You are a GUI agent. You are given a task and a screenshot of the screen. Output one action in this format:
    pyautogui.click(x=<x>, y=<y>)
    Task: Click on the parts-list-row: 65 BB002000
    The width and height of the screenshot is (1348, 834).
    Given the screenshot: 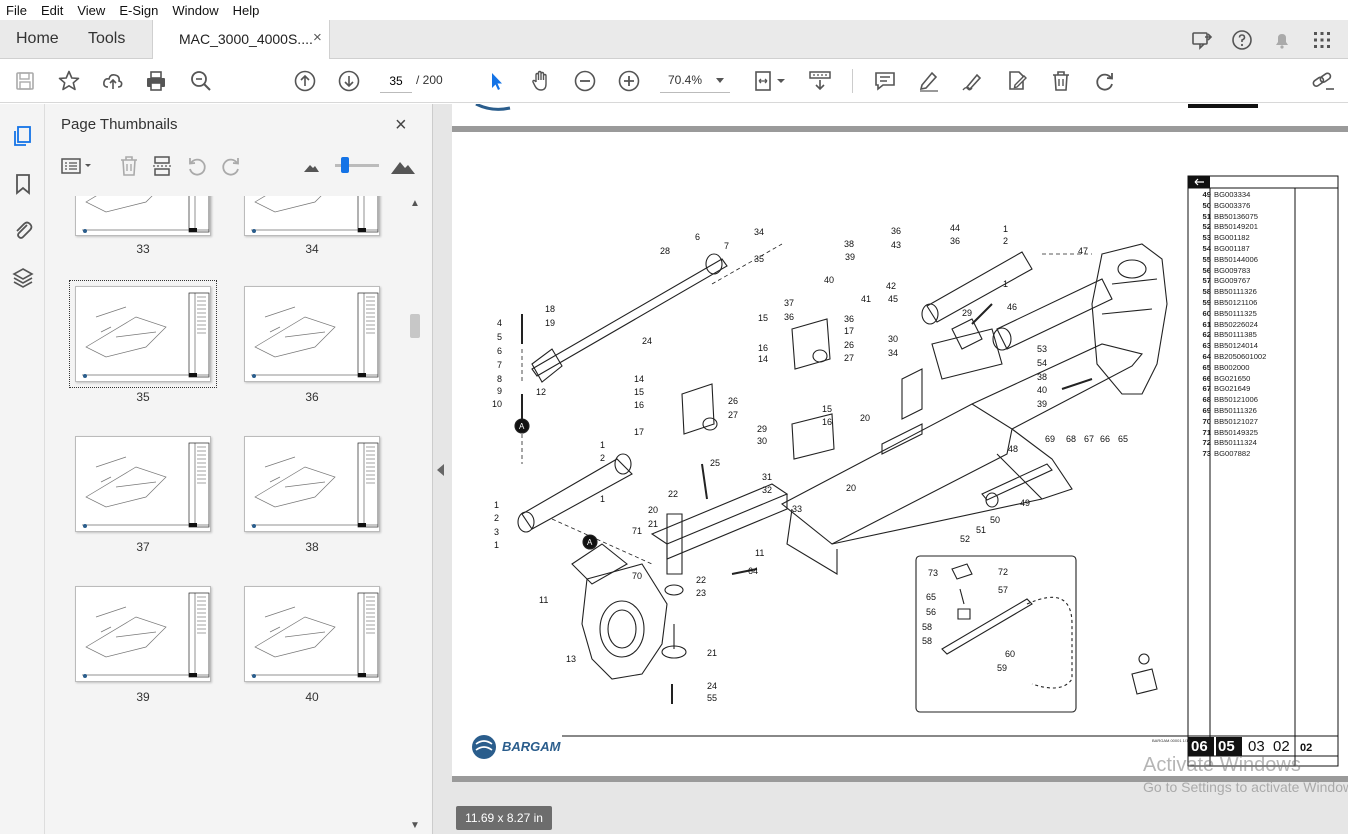 What is the action you would take?
    pyautogui.click(x=1247, y=368)
    